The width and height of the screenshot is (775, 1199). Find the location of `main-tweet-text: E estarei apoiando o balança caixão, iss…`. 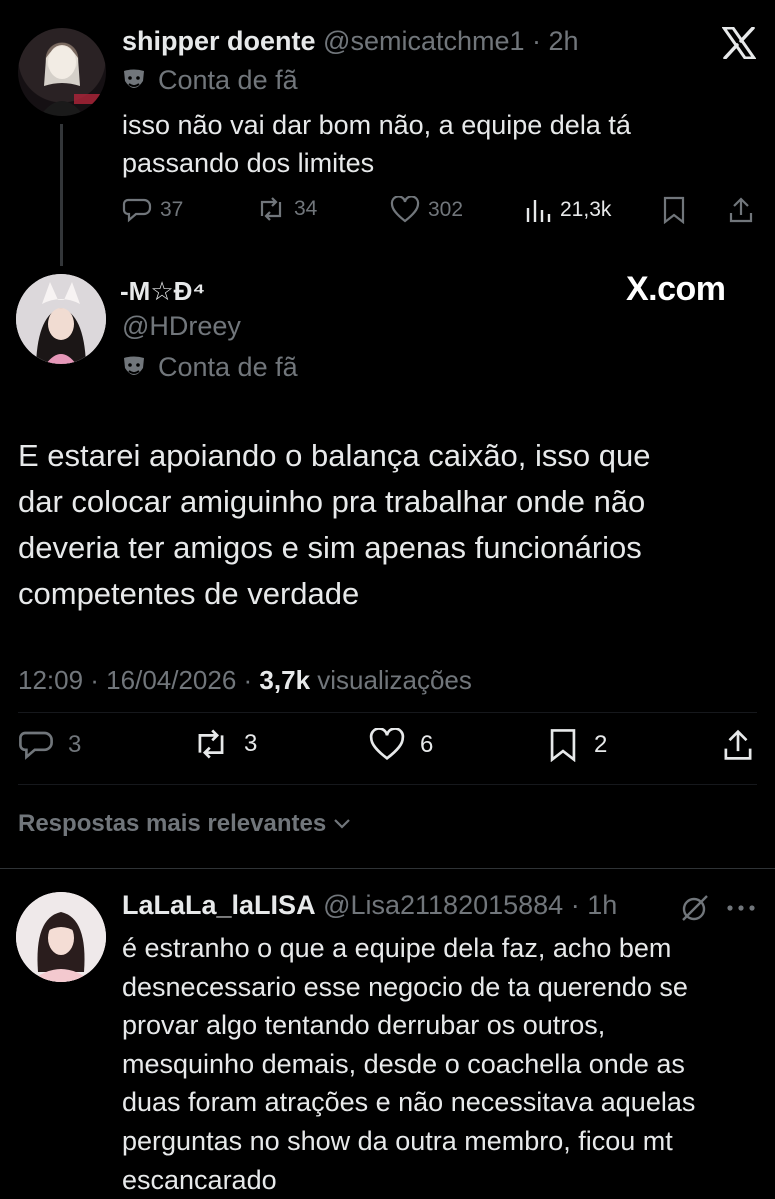

main-tweet-text: E estarei apoiando o balança caixão, iss… is located at coordinates (334, 524).